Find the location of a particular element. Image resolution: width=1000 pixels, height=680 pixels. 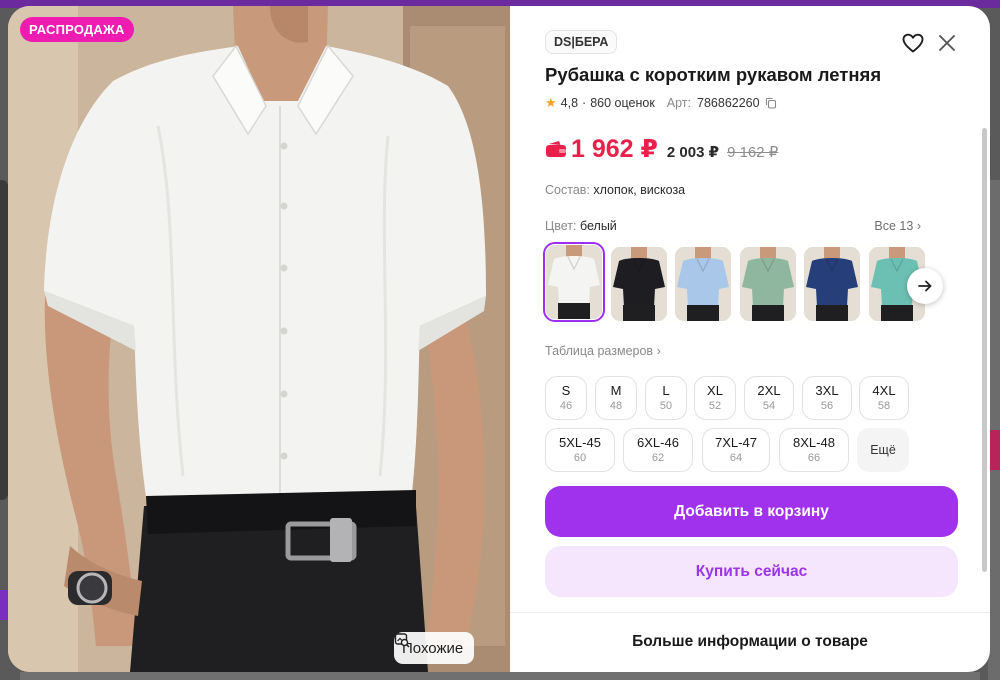

size-number: 46 is located at coordinates (566, 406).